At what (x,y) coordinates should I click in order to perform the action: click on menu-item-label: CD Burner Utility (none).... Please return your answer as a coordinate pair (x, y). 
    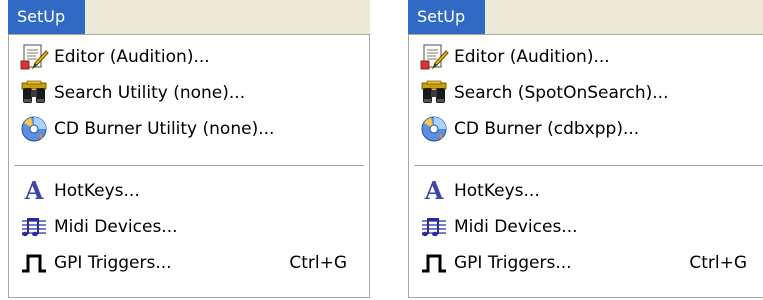
    Looking at the image, I should click on (164, 129).